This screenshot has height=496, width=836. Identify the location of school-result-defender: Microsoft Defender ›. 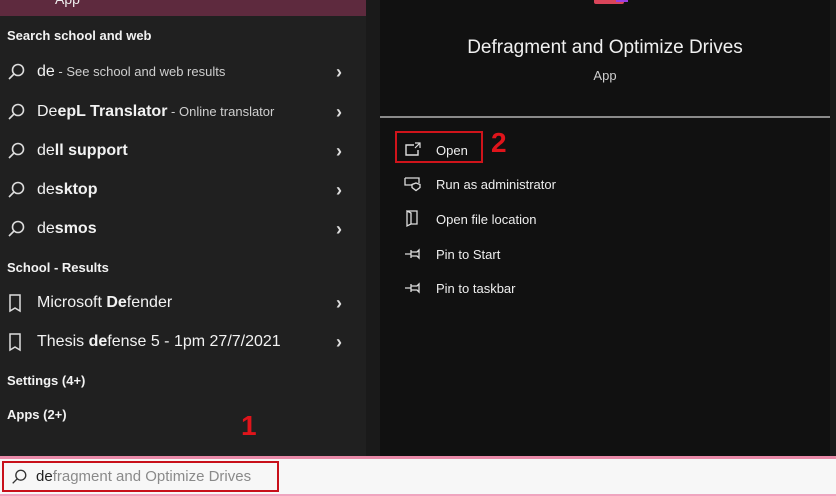
(183, 303).